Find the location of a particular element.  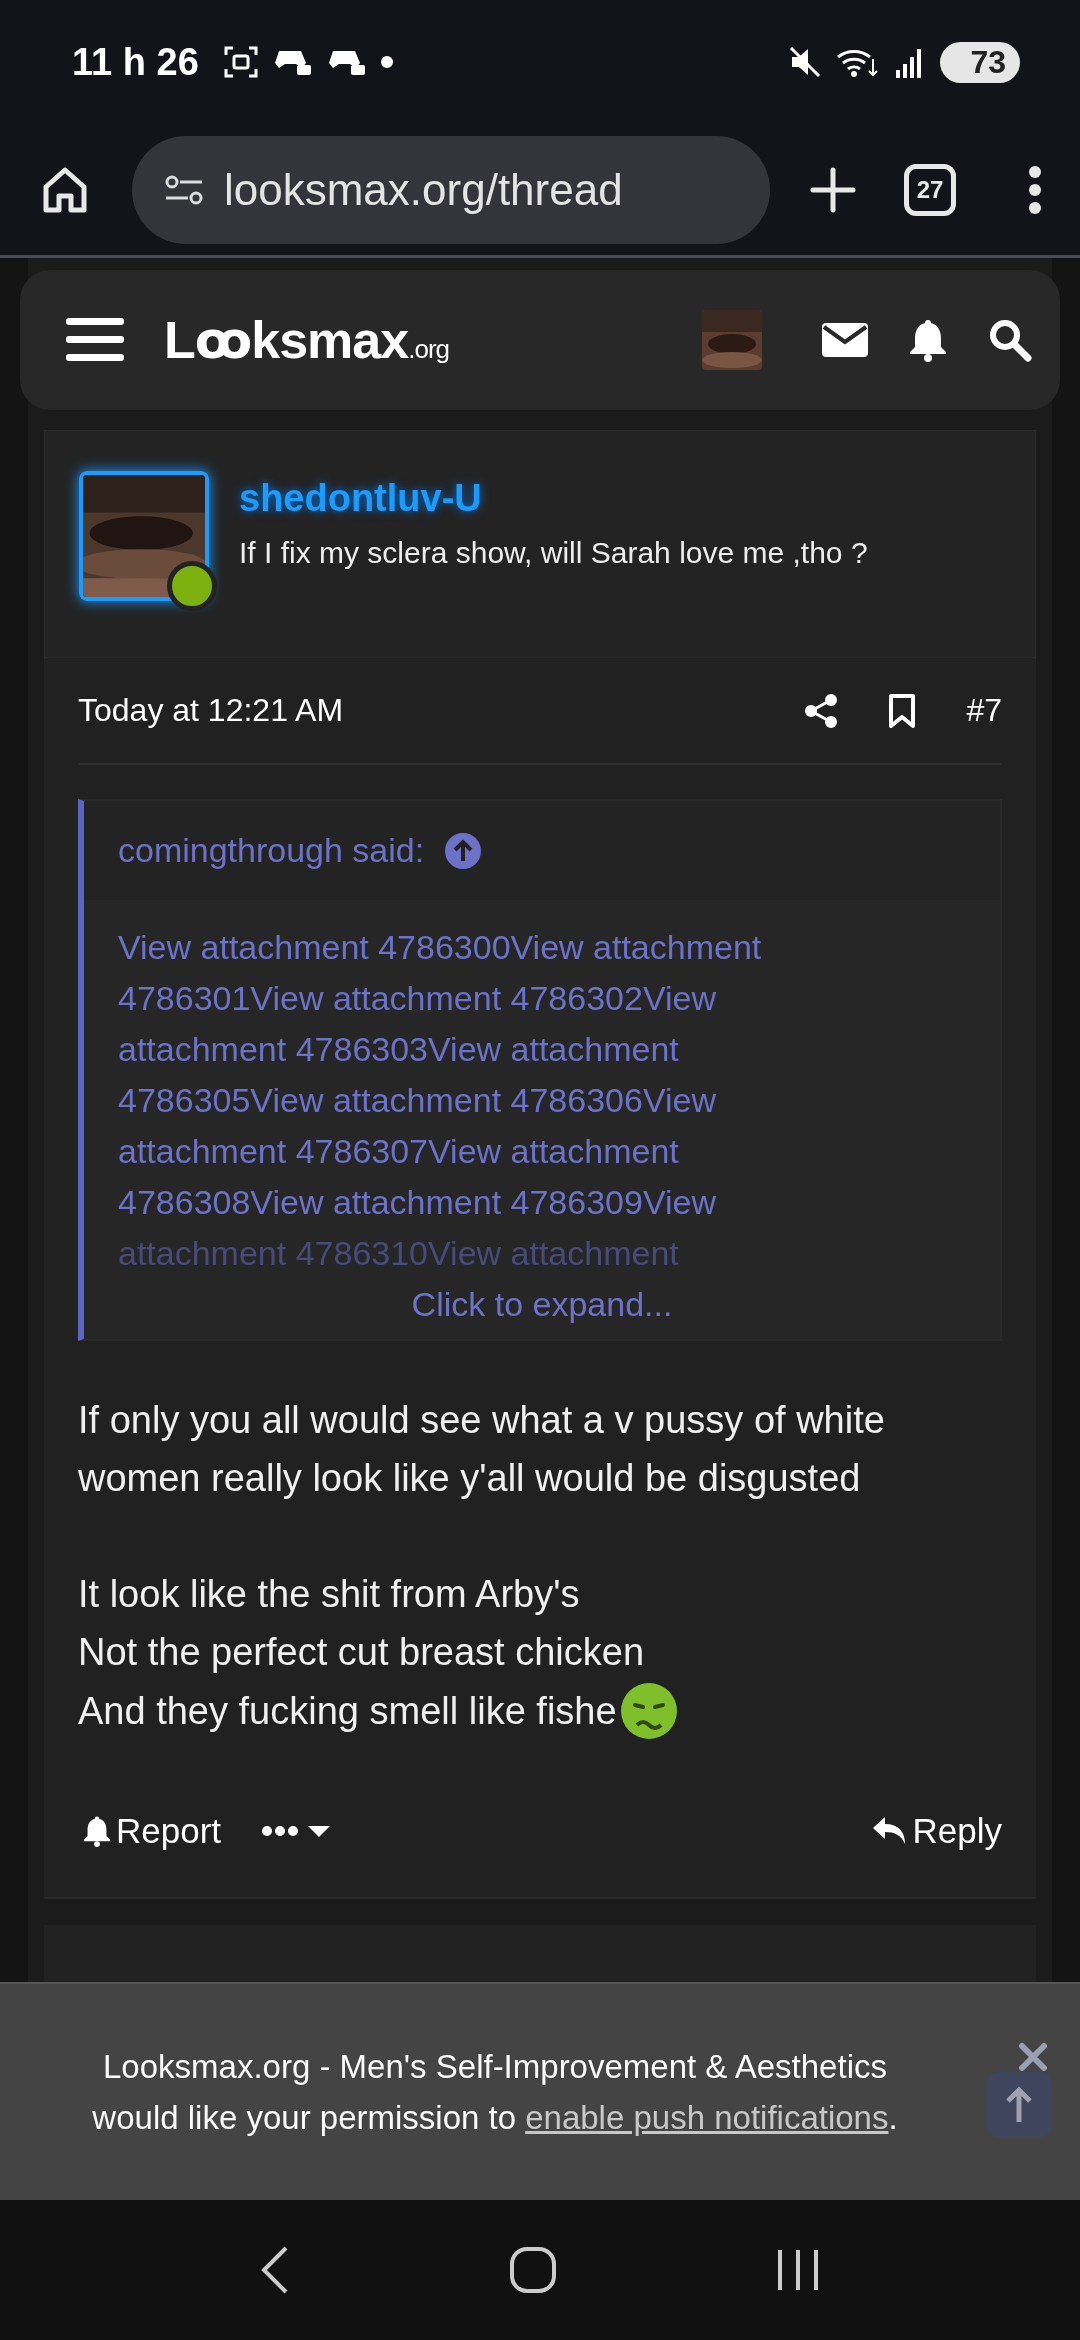

attachment-link: attachment 4786307View attachment is located at coordinates (542, 1151).